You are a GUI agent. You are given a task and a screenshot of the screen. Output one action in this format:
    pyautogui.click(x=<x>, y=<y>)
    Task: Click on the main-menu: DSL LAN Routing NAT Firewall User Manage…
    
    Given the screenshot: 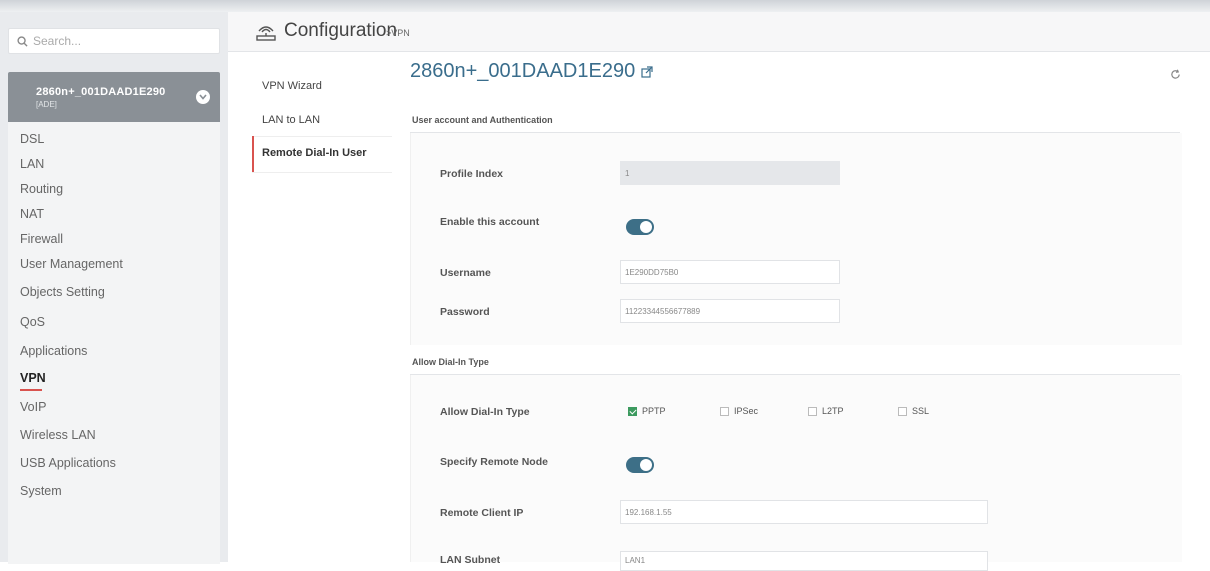 What is the action you would take?
    pyautogui.click(x=114, y=343)
    